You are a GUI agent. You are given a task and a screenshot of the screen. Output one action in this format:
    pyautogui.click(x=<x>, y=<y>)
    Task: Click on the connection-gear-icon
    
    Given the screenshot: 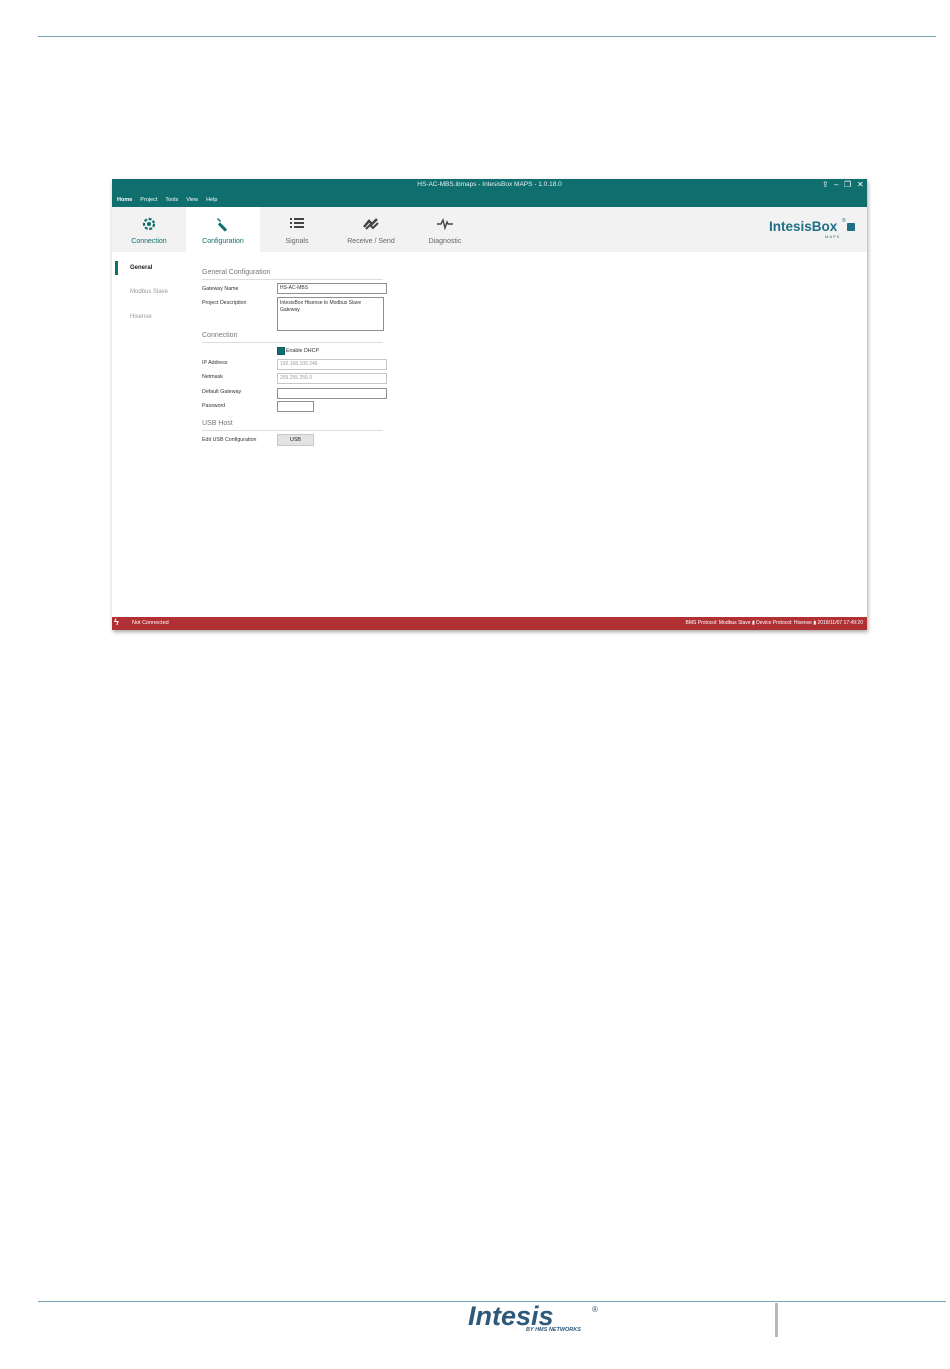 What is the action you would take?
    pyautogui.click(x=149, y=224)
    